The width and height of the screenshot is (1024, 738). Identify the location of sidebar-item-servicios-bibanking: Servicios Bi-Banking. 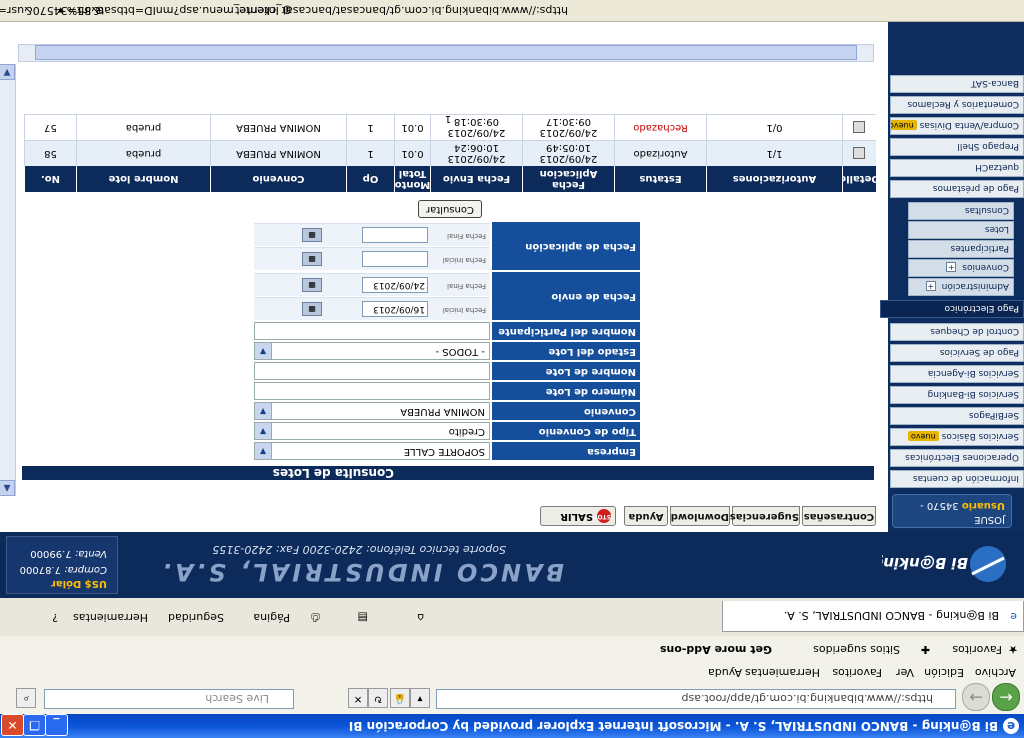
(957, 395).